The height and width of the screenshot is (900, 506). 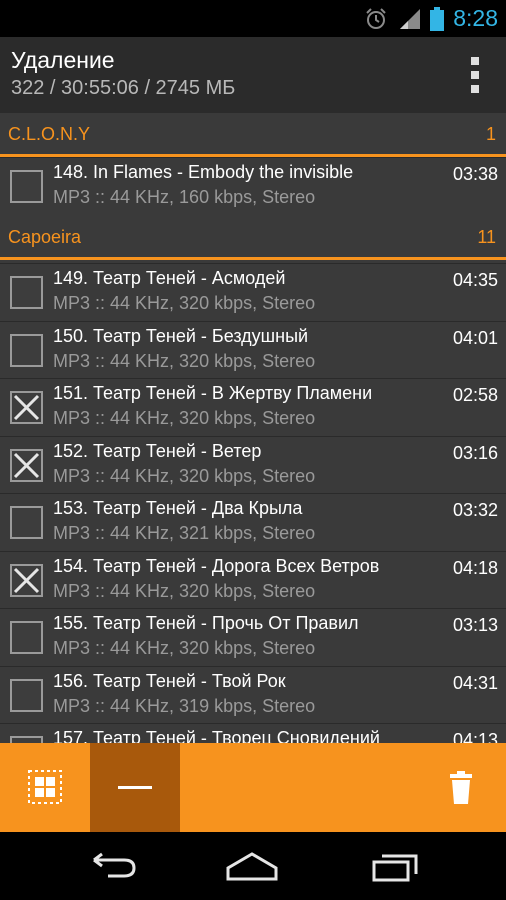 I want to click on track-duration: 04:35, so click(x=475, y=280).